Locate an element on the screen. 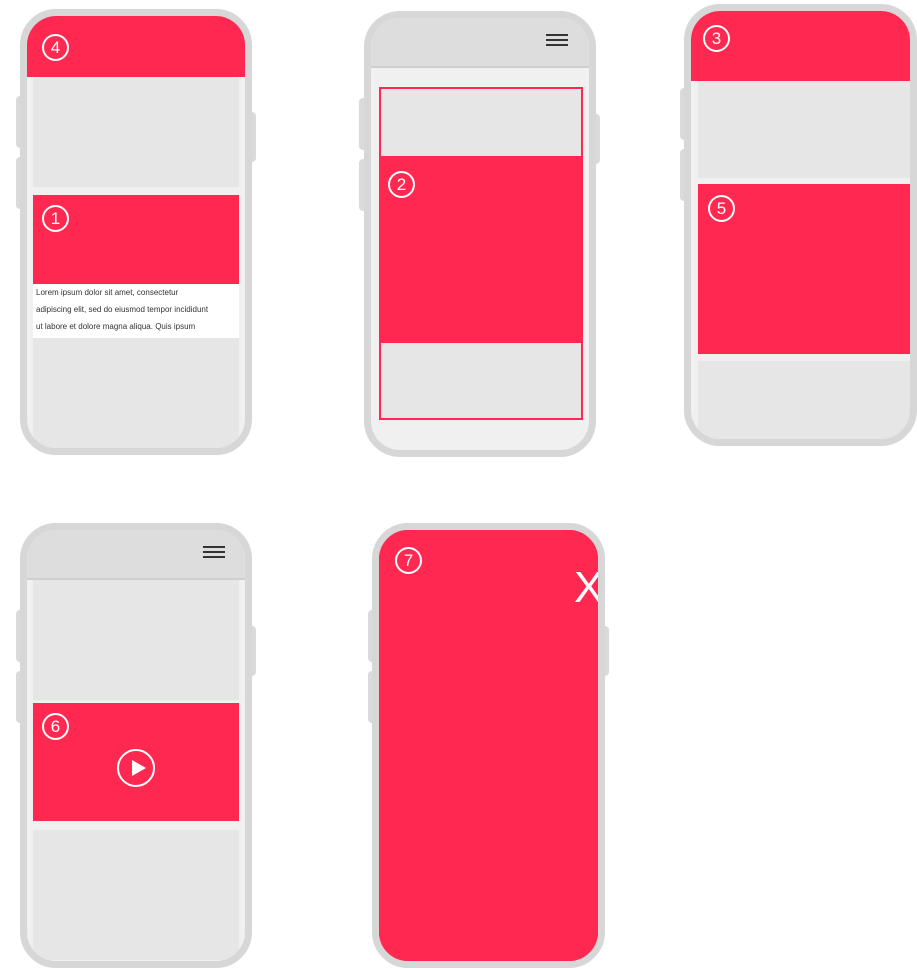  video-banner: 6 is located at coordinates (136, 762).